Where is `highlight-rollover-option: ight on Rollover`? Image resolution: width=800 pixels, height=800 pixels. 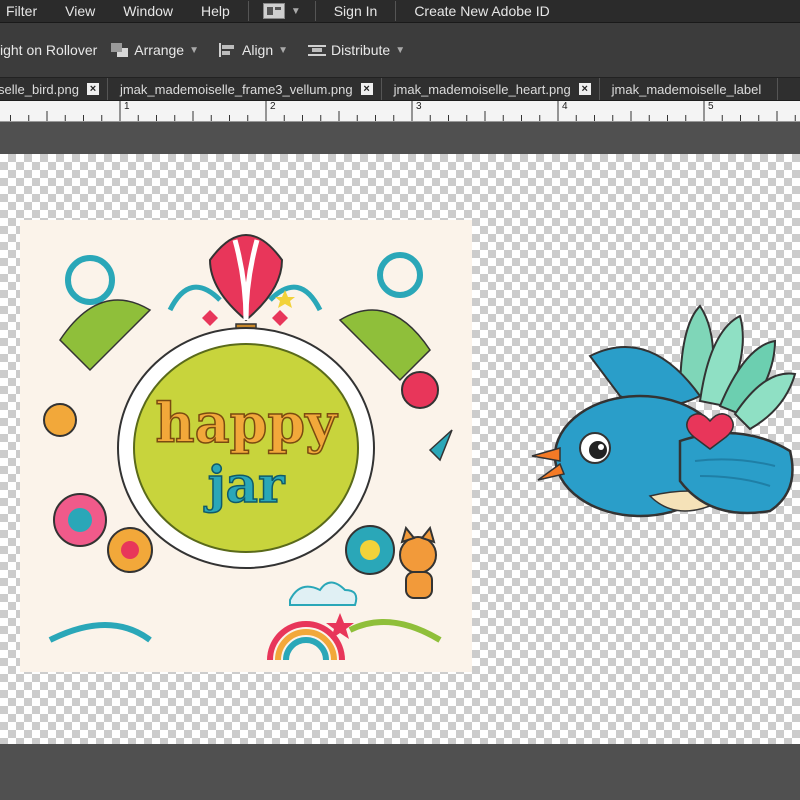 highlight-rollover-option: ight on Rollover is located at coordinates (48, 50).